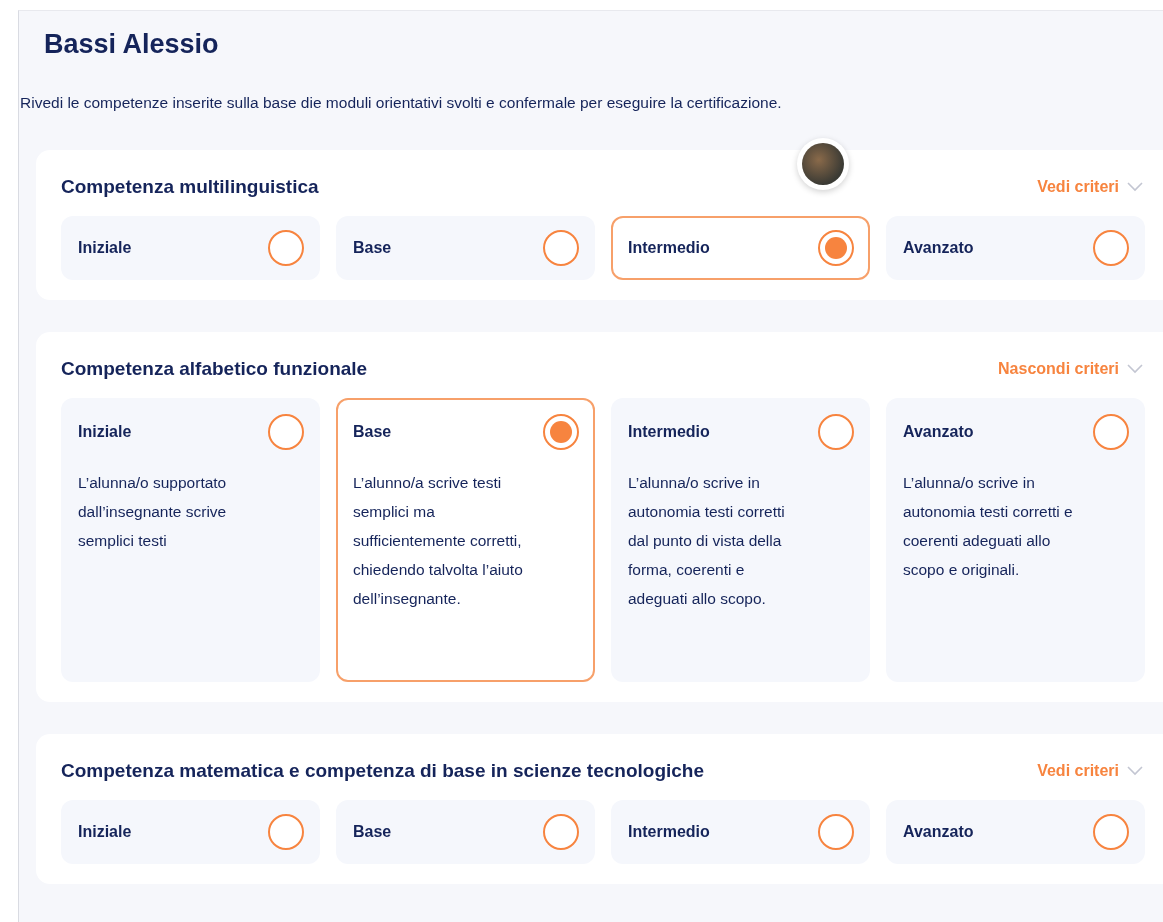  I want to click on intro-text: Rivedi le competenze inserite sulla base die moduli orientativi svolti e confermale per eseguire la certificazione., so click(401, 103).